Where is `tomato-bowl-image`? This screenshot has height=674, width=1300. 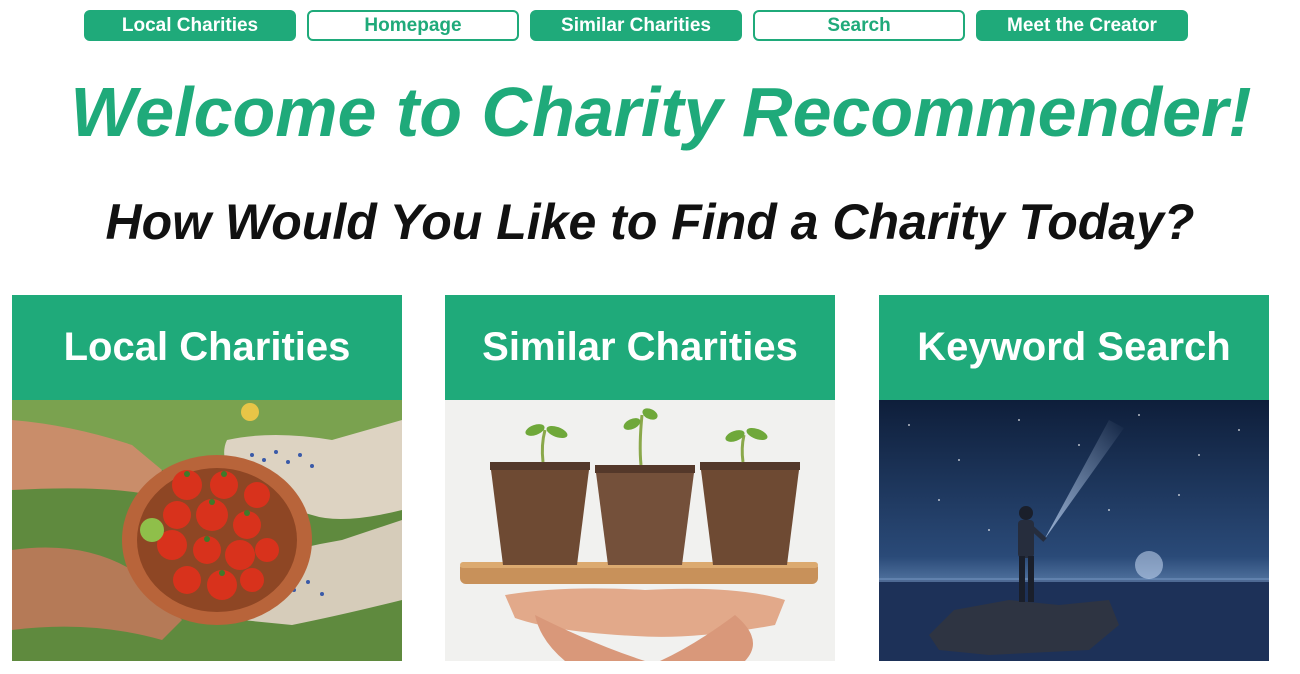 tomato-bowl-image is located at coordinates (207, 530).